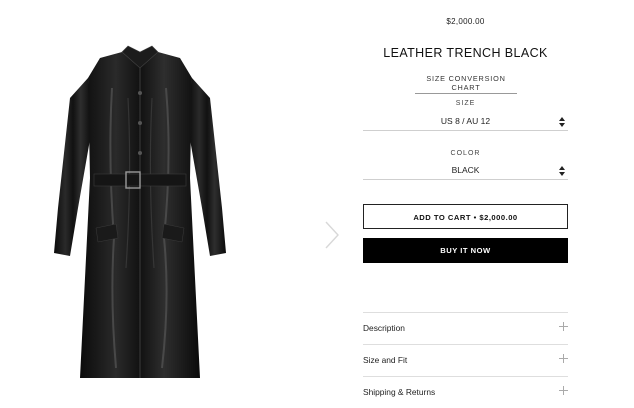 This screenshot has height=408, width=634. I want to click on accordion-label: Size and Fit, so click(385, 360).